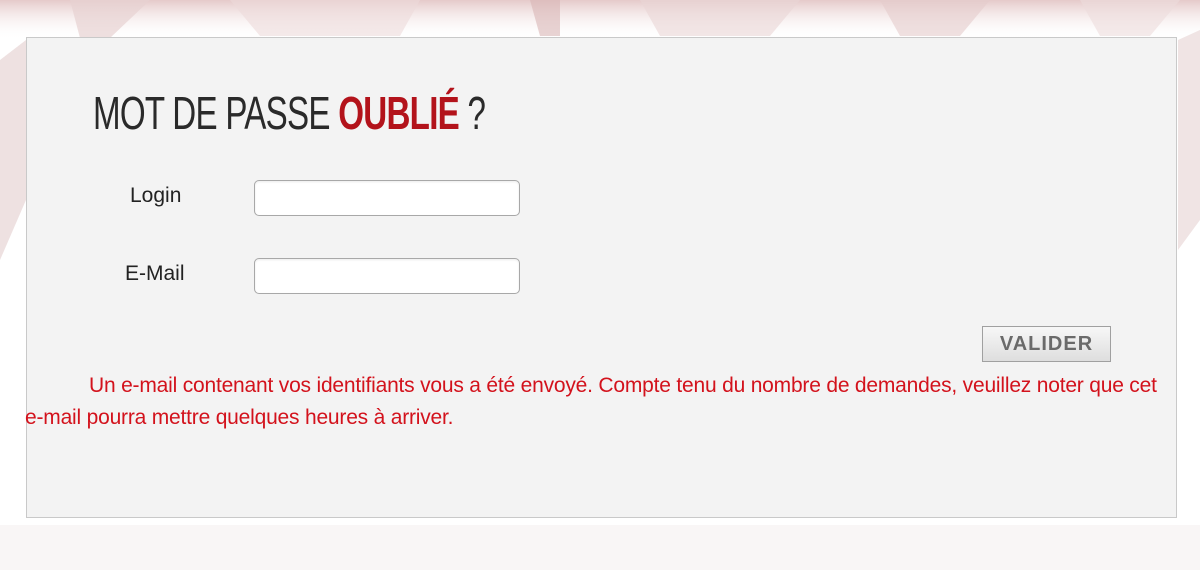 This screenshot has height=570, width=1200. What do you see at coordinates (1046, 344) in the screenshot?
I see `submit-button: VALIDER` at bounding box center [1046, 344].